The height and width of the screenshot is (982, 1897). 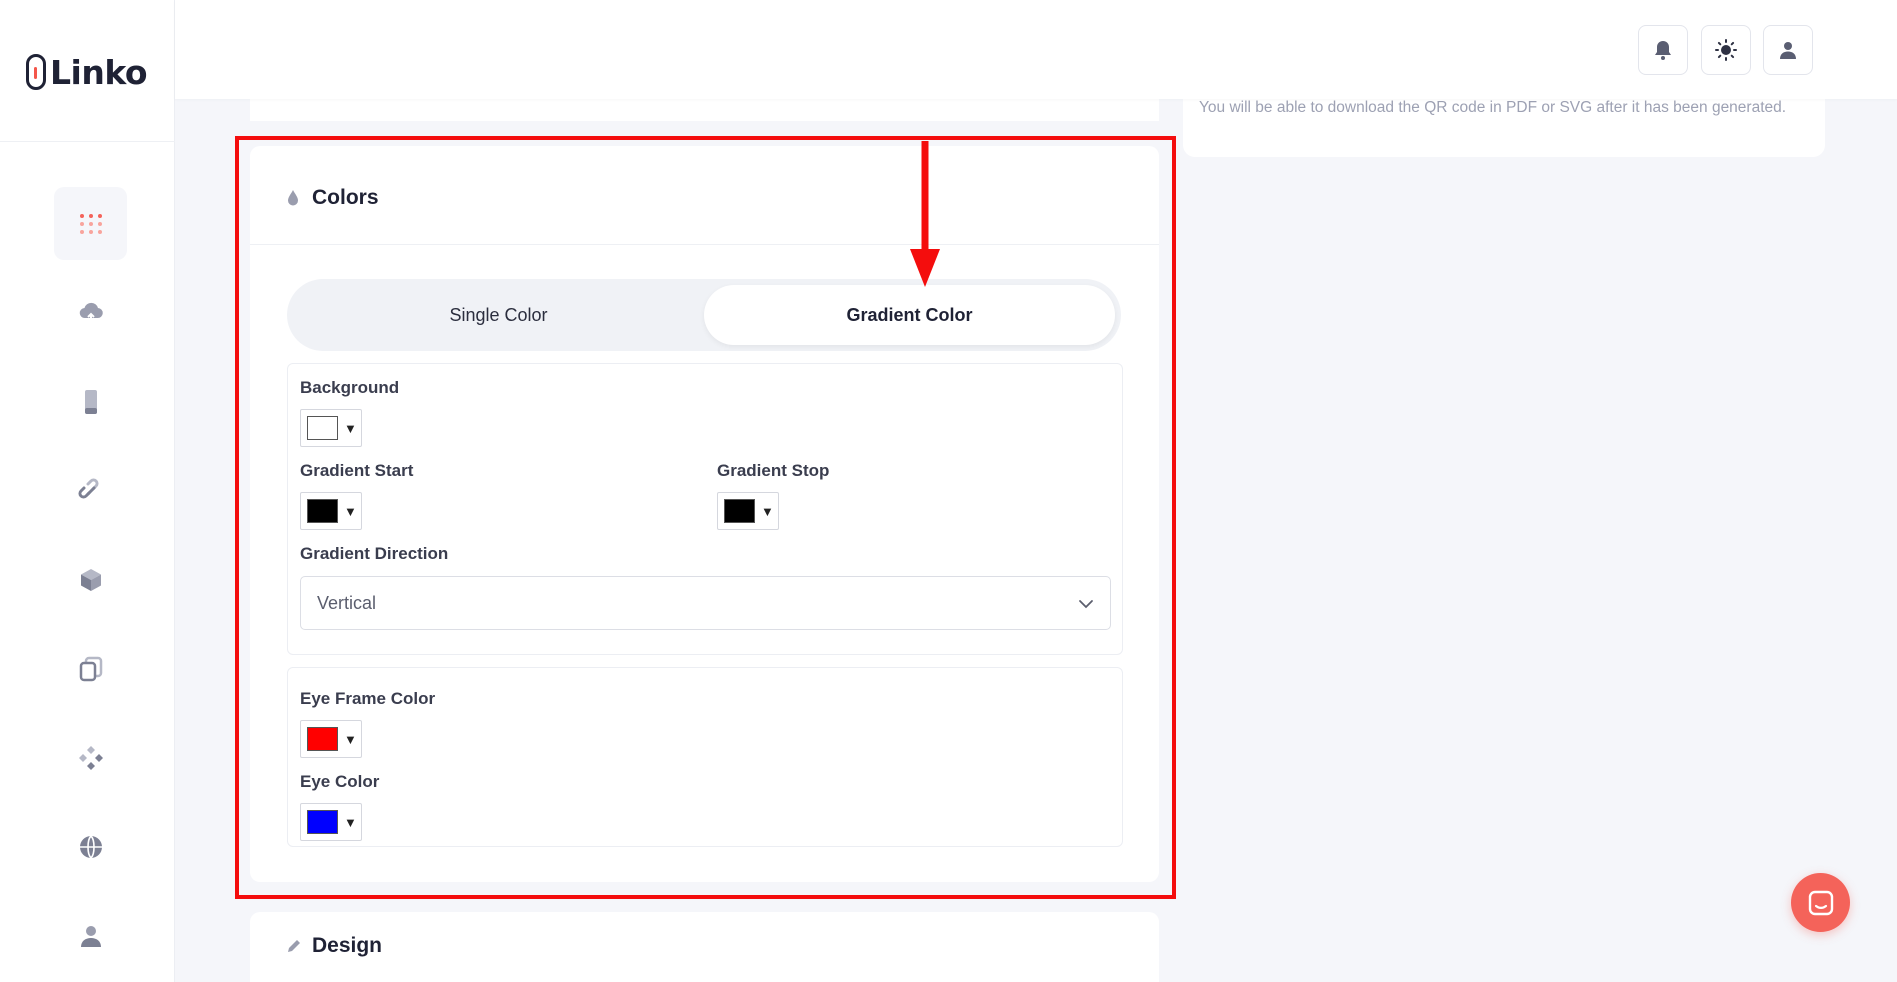 What do you see at coordinates (773, 470) in the screenshot?
I see `gradient-stop-label: Gradient Stop` at bounding box center [773, 470].